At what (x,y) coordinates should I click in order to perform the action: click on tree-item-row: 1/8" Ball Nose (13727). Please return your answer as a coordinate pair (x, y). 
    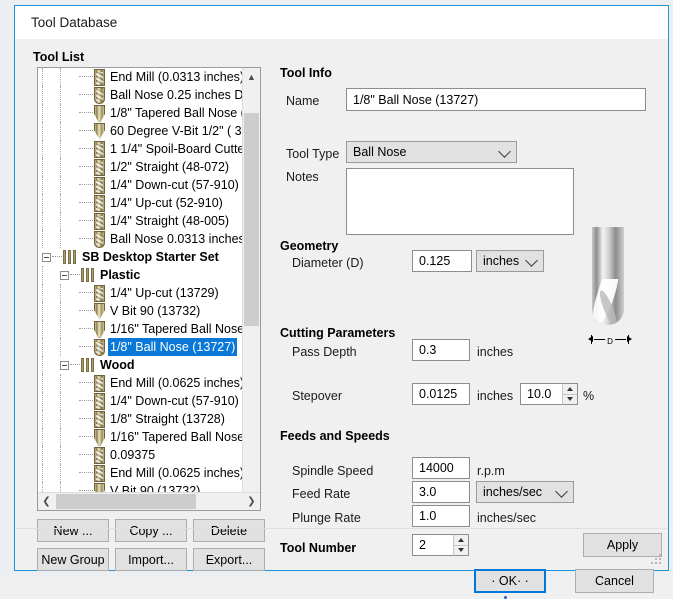
    Looking at the image, I should click on (149, 347).